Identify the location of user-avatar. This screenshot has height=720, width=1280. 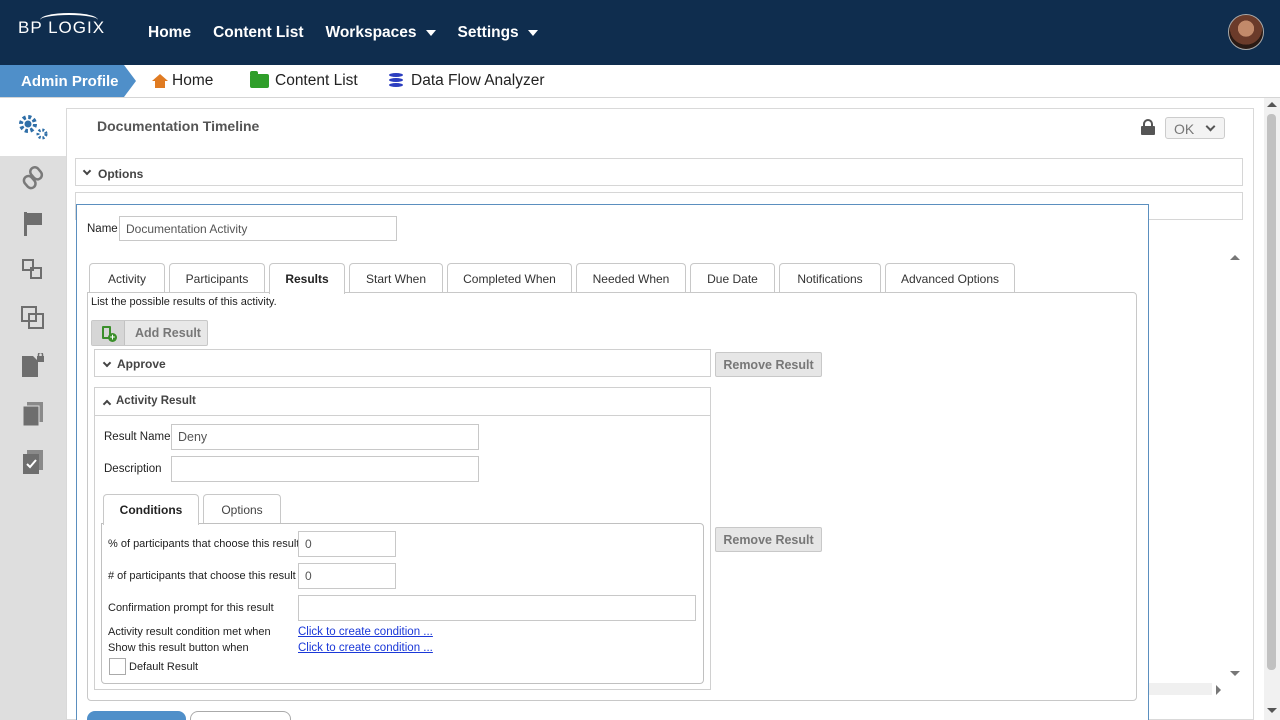
(1246, 32).